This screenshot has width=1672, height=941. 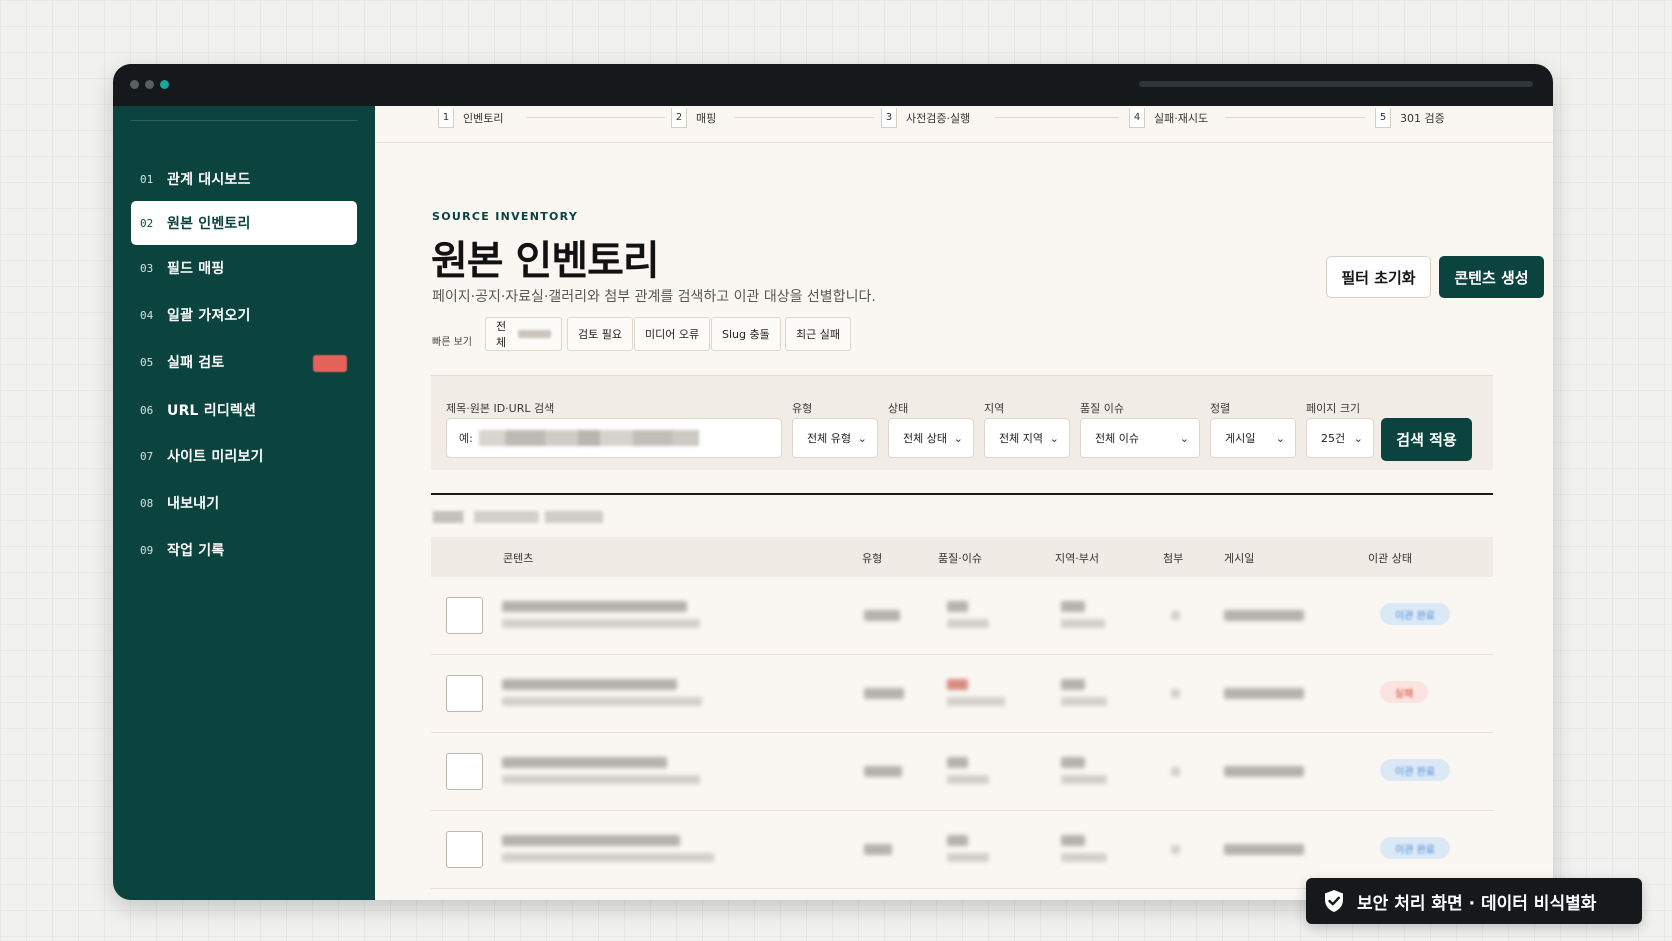 I want to click on quick-view-chip-review: 검토 필요, so click(x=600, y=334).